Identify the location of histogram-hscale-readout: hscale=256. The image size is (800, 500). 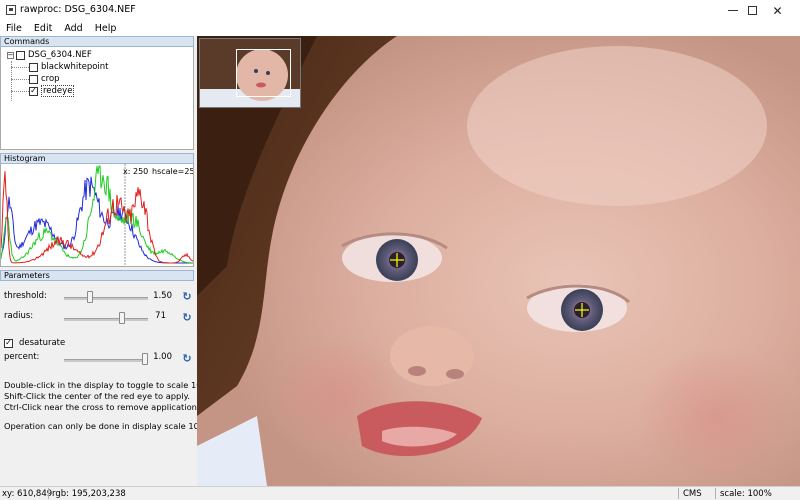
(172, 171).